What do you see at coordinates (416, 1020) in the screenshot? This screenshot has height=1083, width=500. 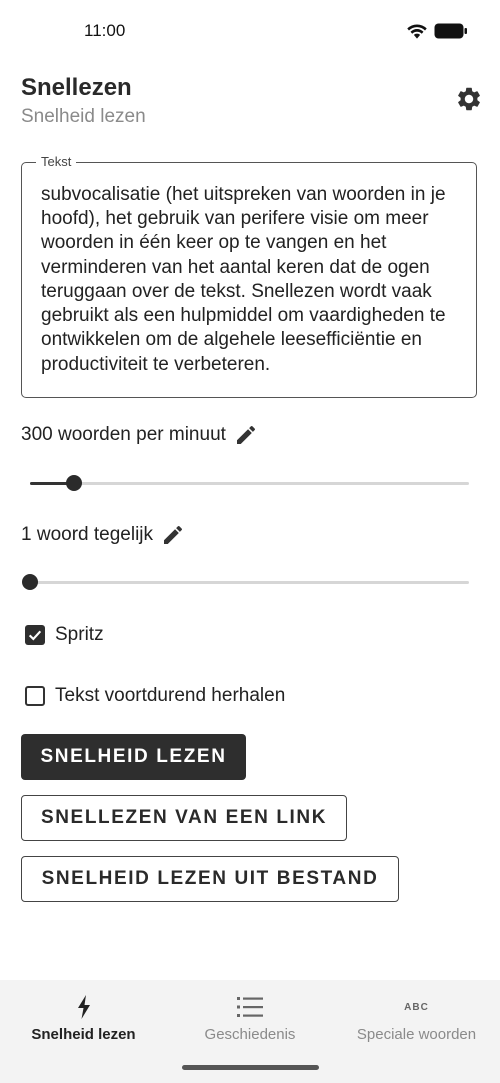 I see `nav-item-special-words: ABC Speciale woorden` at bounding box center [416, 1020].